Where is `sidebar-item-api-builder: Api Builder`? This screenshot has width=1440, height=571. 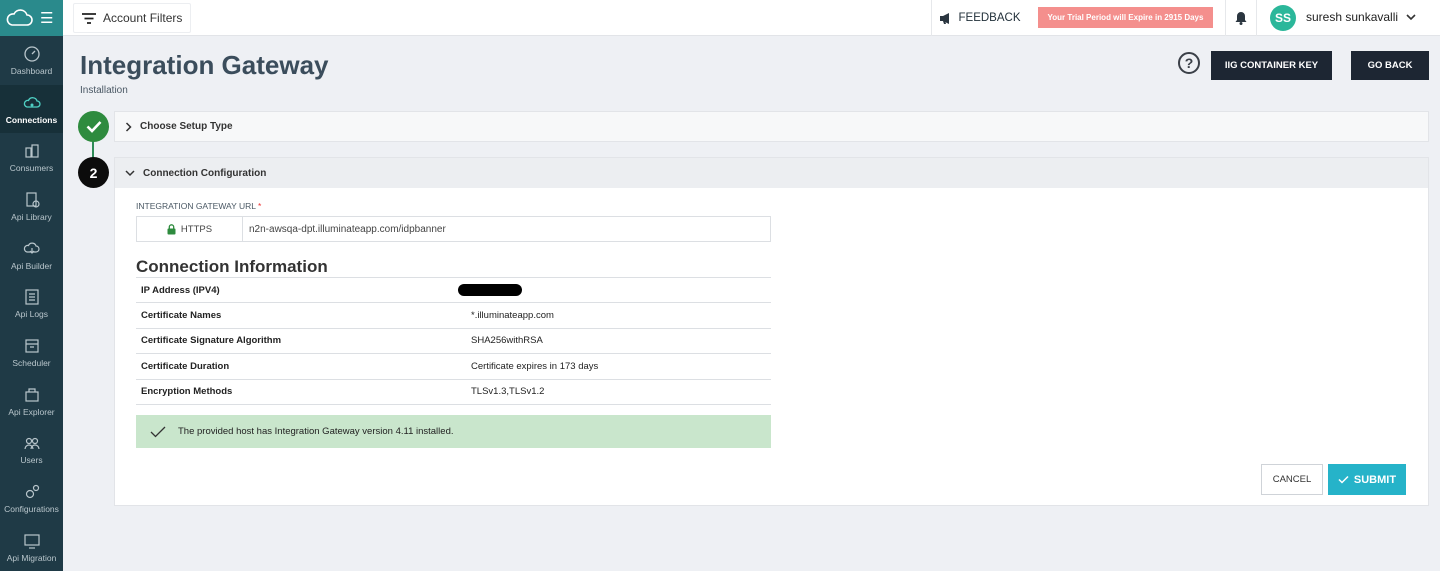 sidebar-item-api-builder: Api Builder is located at coordinates (31, 255).